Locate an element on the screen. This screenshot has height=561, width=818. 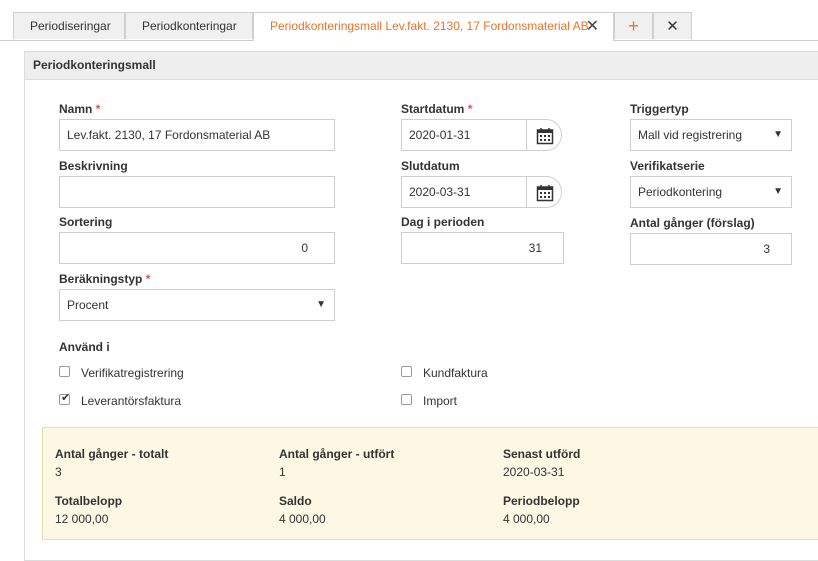
end-date-calendar-button is located at coordinates (544, 192).